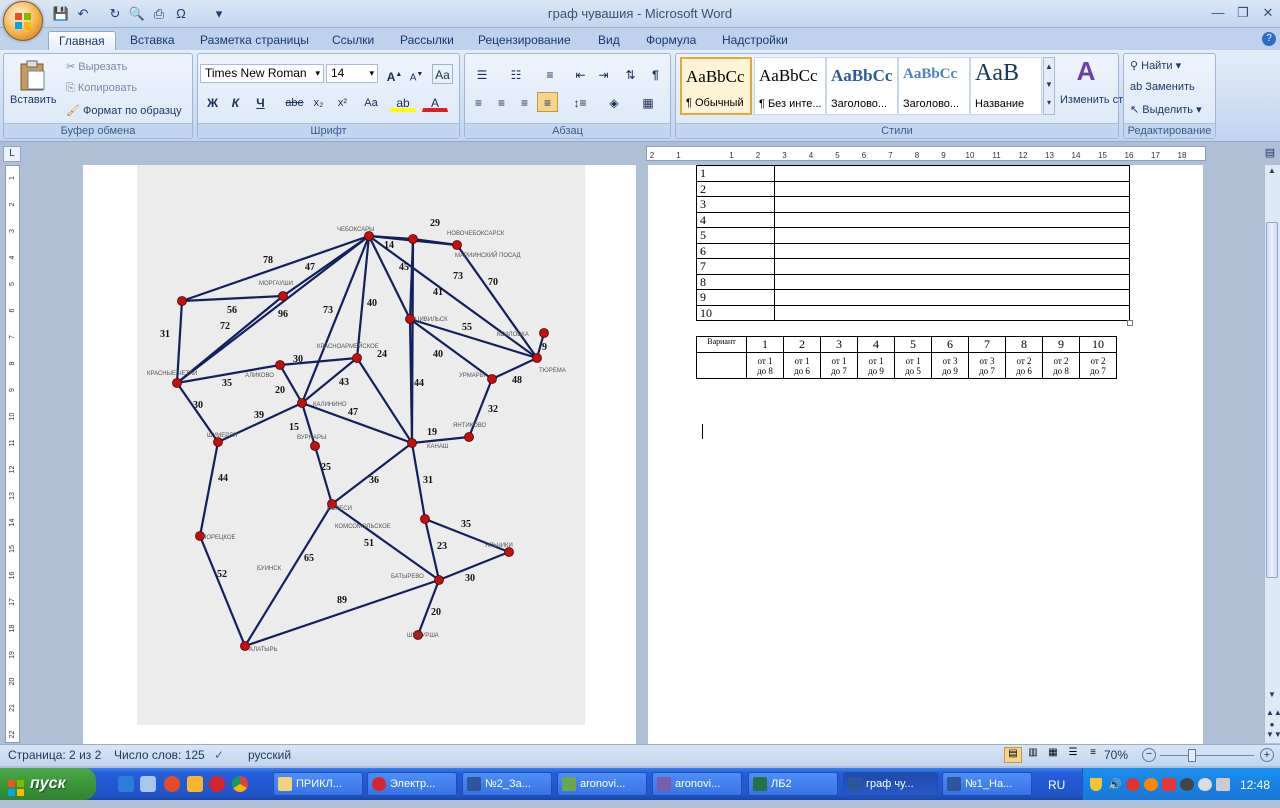  Describe the element at coordinates (172, 784) in the screenshot. I see `media-icon` at that location.